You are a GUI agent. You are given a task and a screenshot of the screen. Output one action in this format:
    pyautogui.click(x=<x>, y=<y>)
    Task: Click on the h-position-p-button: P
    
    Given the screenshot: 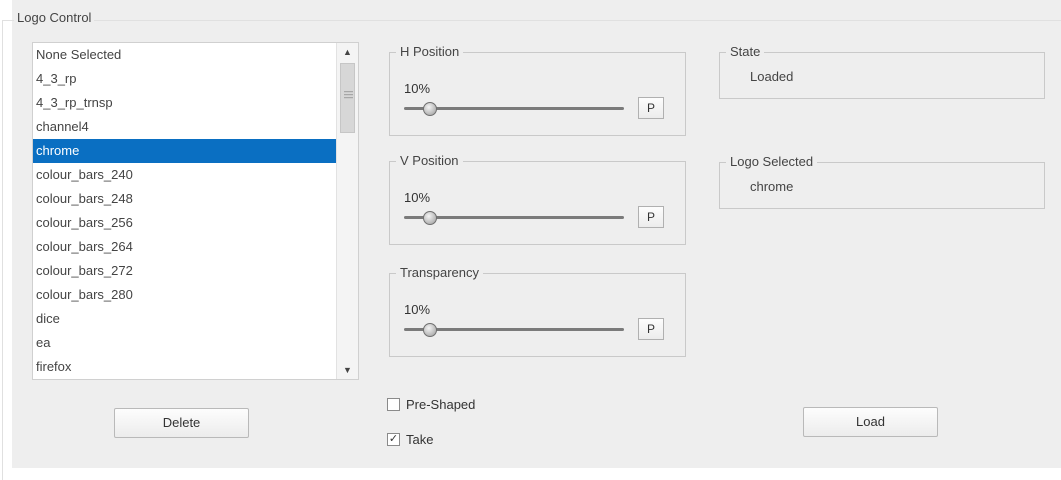 What is the action you would take?
    pyautogui.click(x=651, y=108)
    